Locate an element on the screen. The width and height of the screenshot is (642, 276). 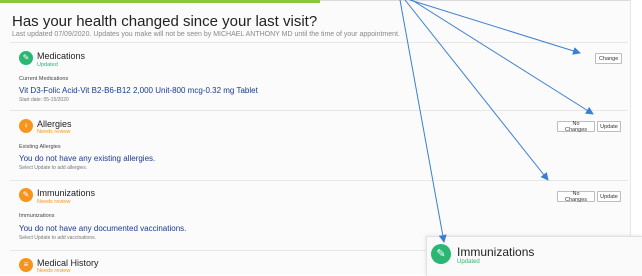
progress-track is located at coordinates (475, 0).